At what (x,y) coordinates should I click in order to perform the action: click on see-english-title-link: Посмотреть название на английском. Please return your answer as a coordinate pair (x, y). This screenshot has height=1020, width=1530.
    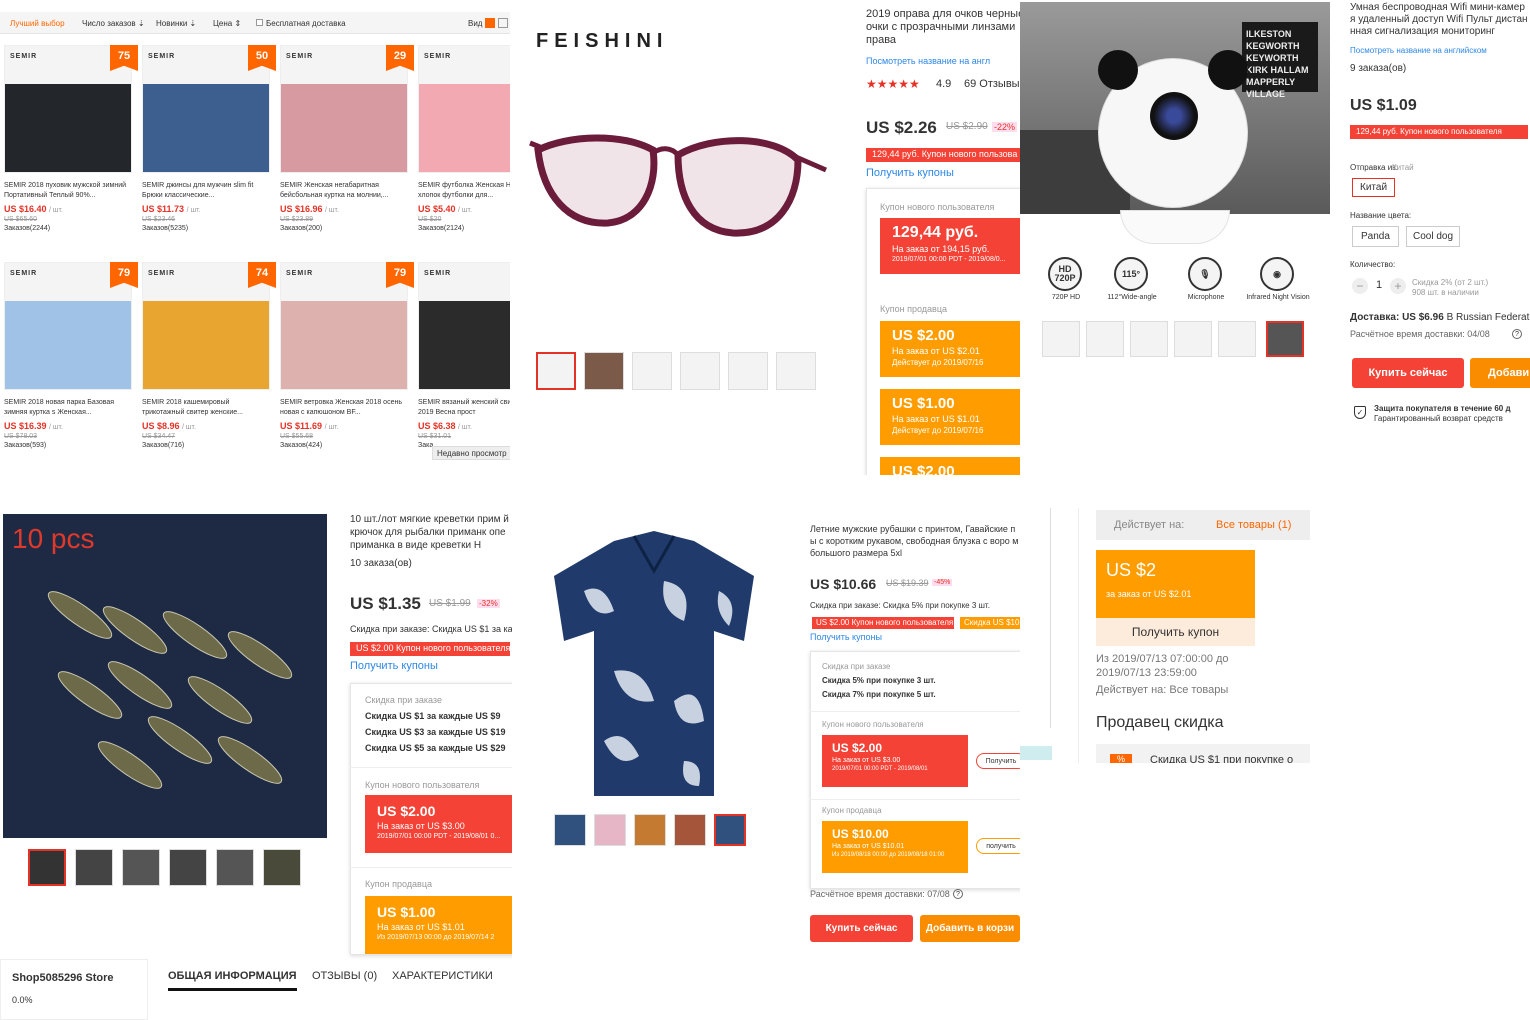
    Looking at the image, I should click on (1418, 50).